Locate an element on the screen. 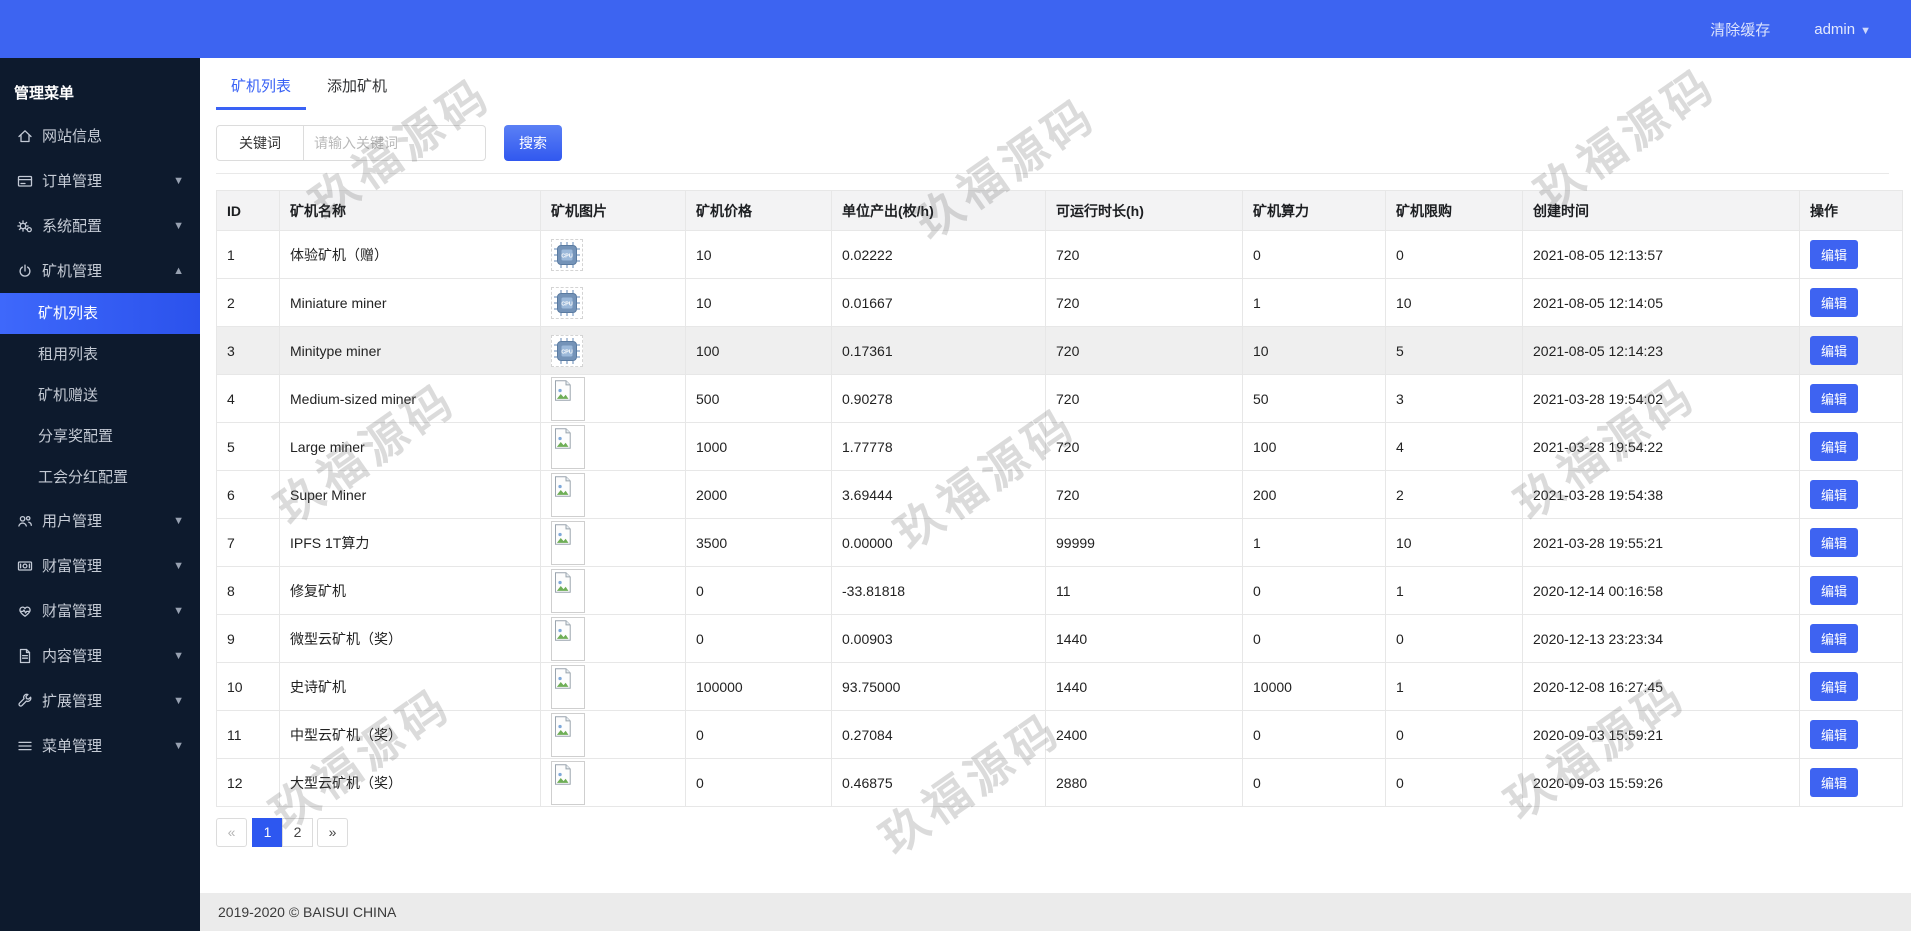  column-header: 矿机名称 is located at coordinates (410, 210).